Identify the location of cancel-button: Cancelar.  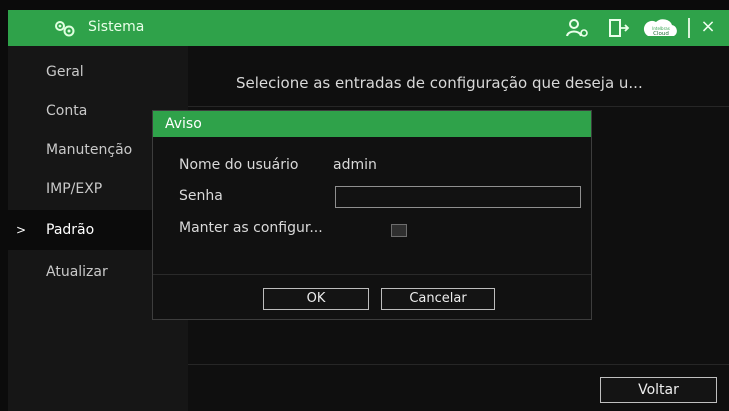
(438, 299).